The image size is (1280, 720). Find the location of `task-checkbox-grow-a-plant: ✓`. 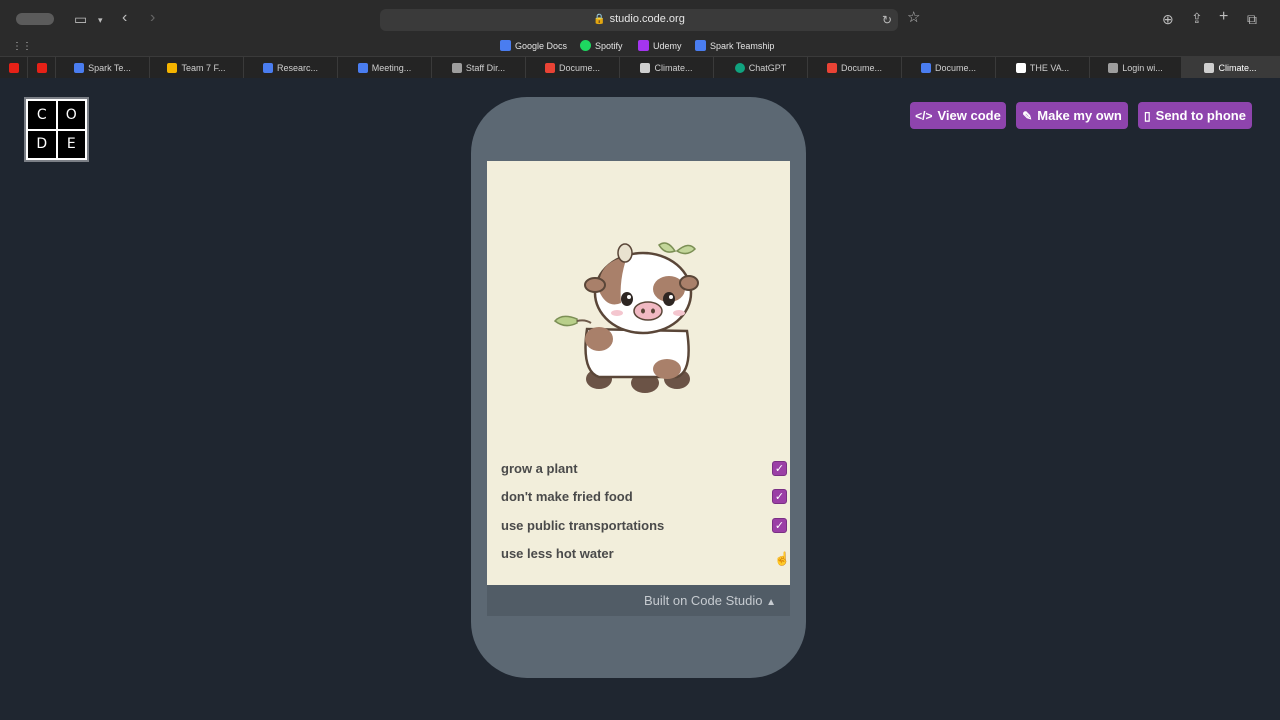

task-checkbox-grow-a-plant: ✓ is located at coordinates (779, 468).